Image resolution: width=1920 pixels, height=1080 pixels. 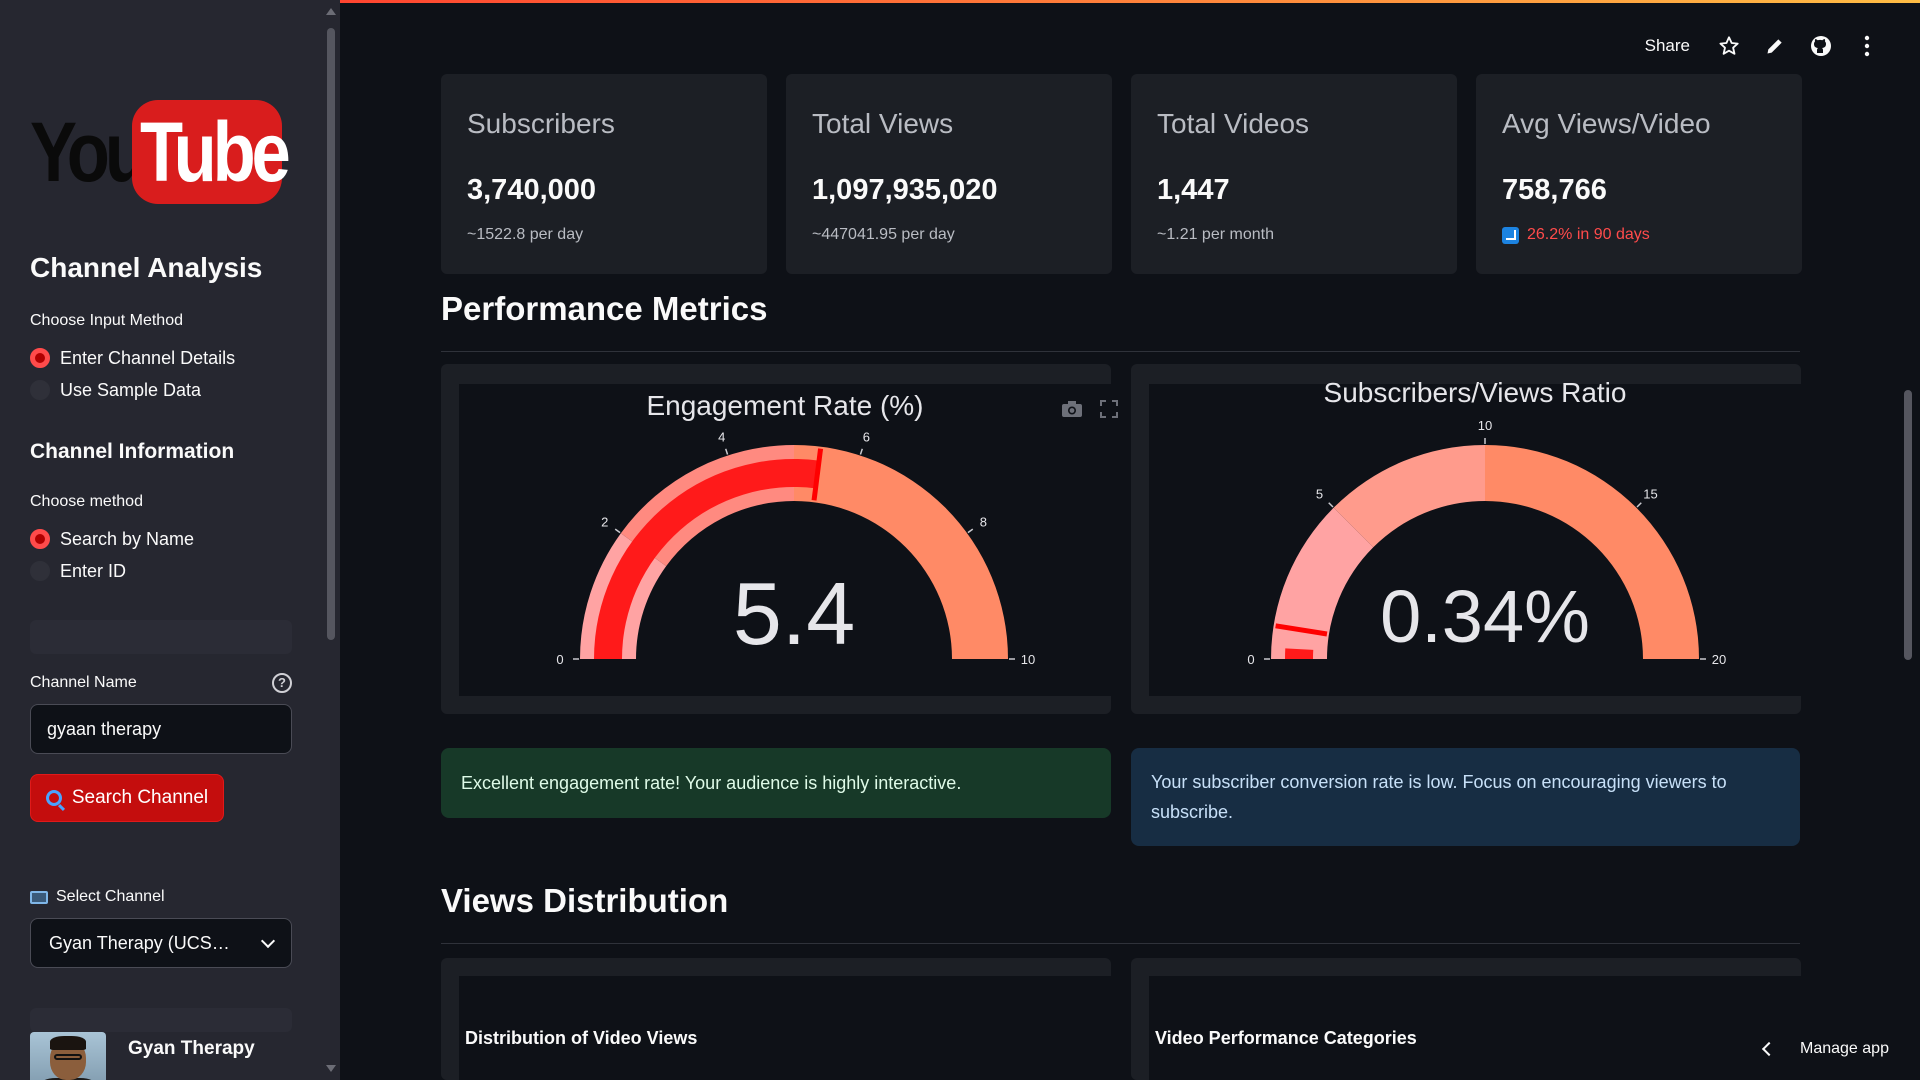 What do you see at coordinates (331, 1068) in the screenshot?
I see `scroll-down-icon` at bounding box center [331, 1068].